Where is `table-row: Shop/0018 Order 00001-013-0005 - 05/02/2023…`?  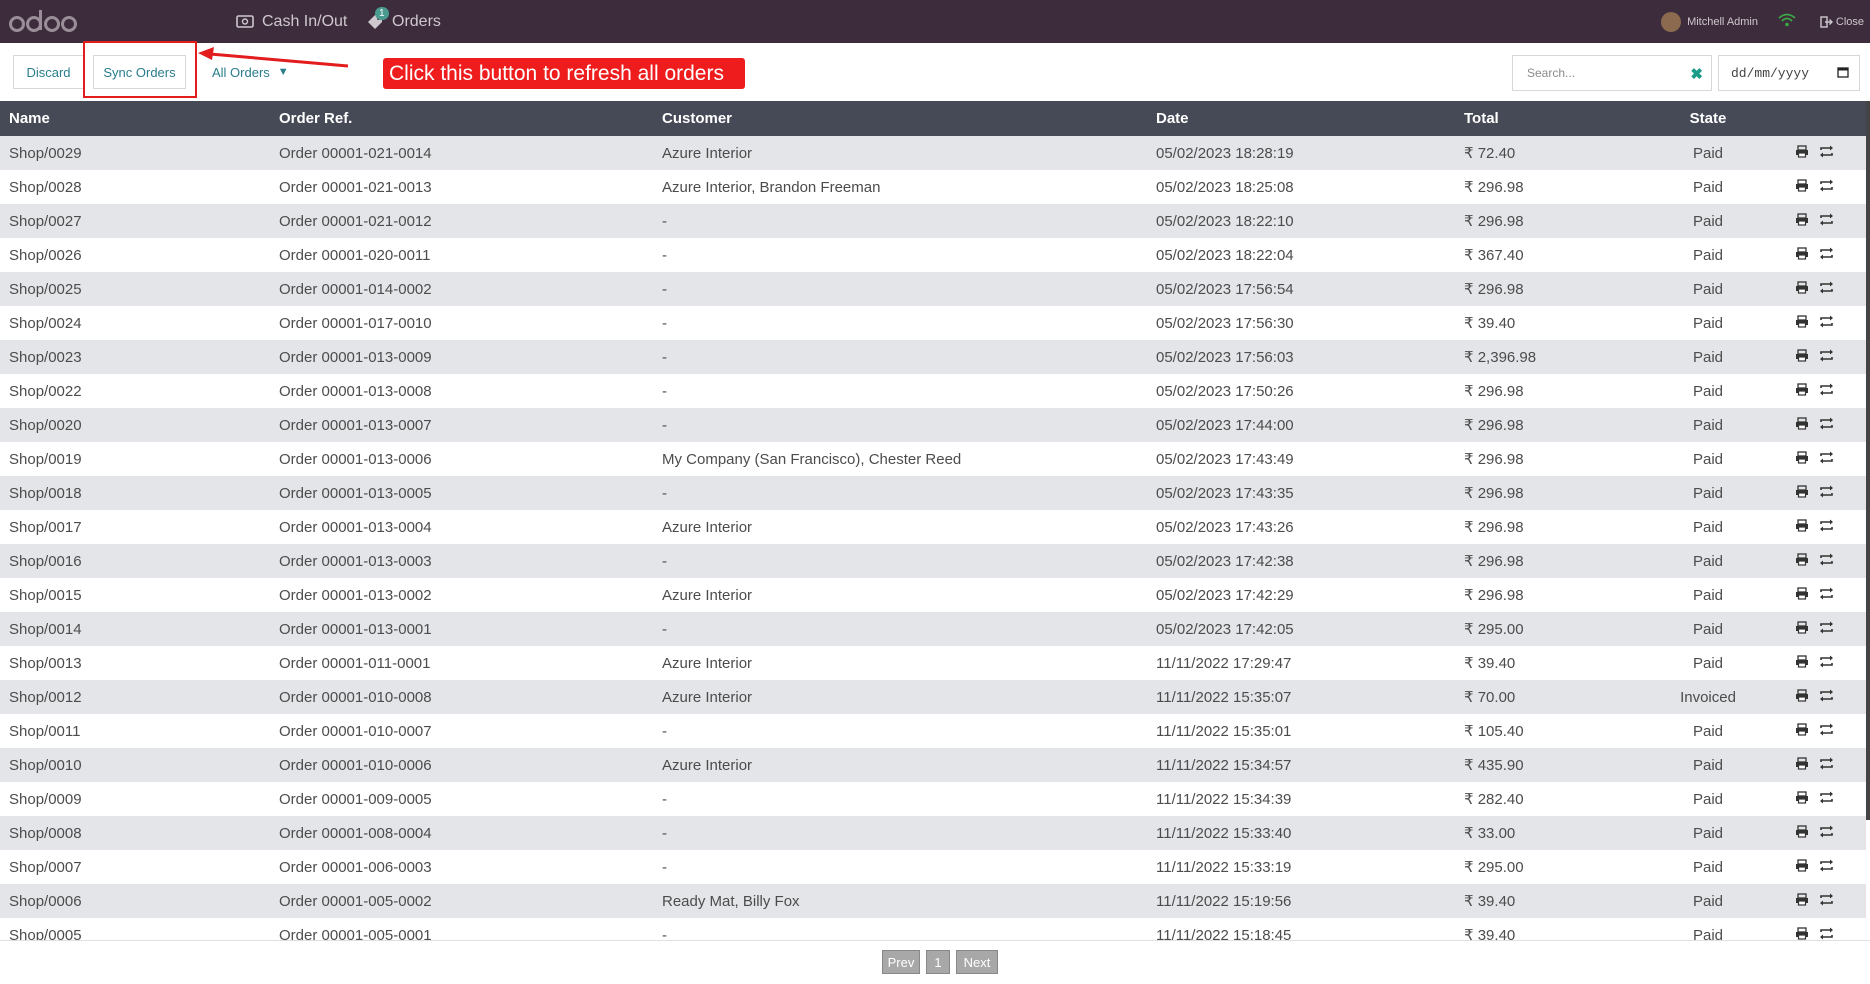
table-row: Shop/0018 Order 00001-013-0005 - 05/02/2023… is located at coordinates (933, 493).